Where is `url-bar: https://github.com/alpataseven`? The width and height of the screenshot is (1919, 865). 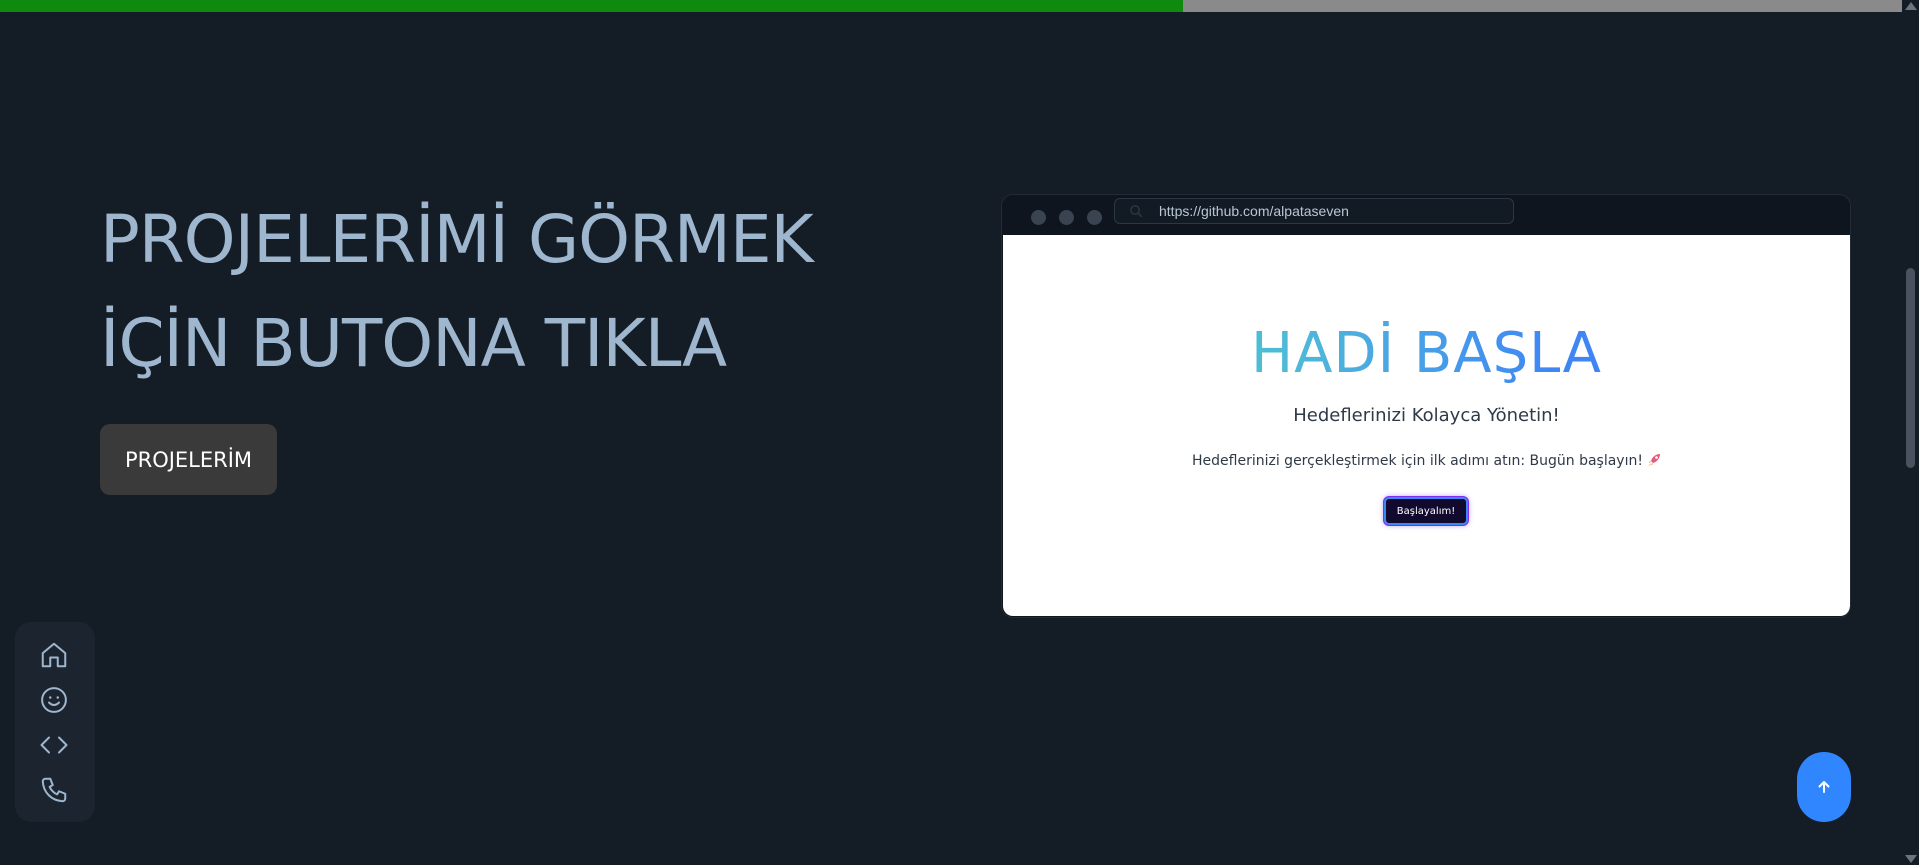 url-bar: https://github.com/alpataseven is located at coordinates (1314, 211).